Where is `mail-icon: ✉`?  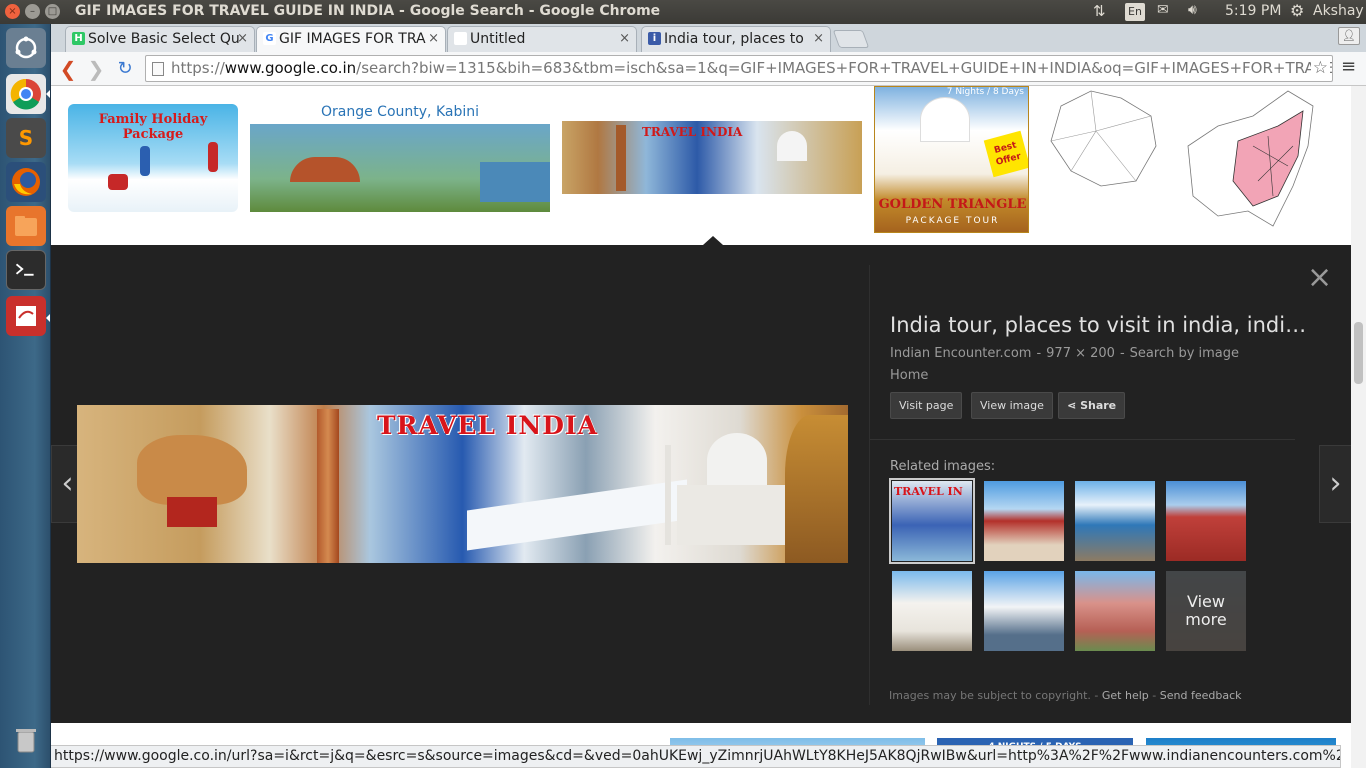 mail-icon: ✉ is located at coordinates (1163, 10).